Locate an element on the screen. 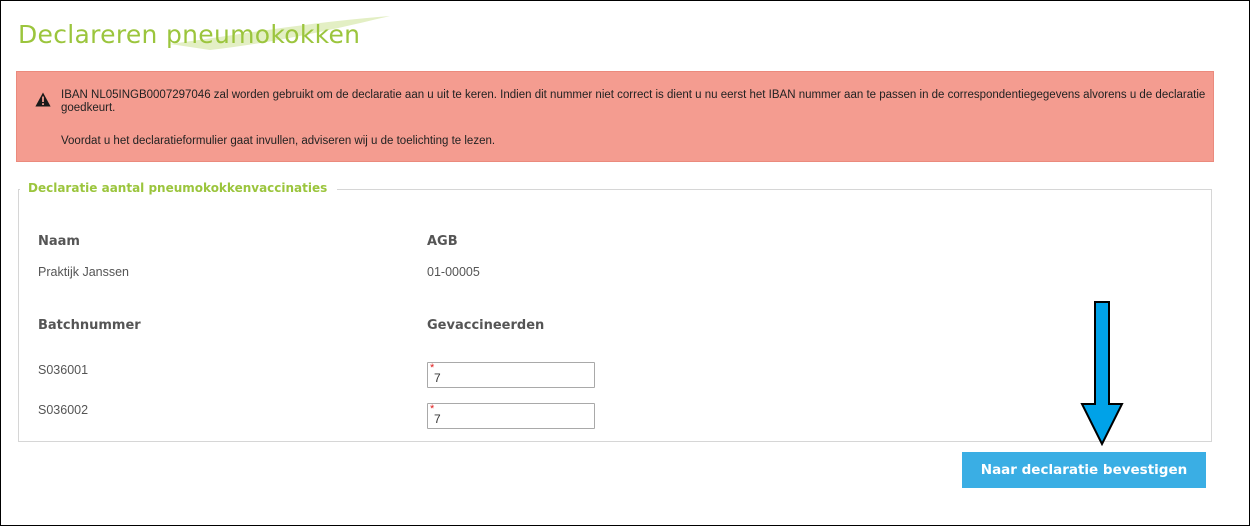 This screenshot has width=1250, height=526. name-label: Naam is located at coordinates (59, 241).